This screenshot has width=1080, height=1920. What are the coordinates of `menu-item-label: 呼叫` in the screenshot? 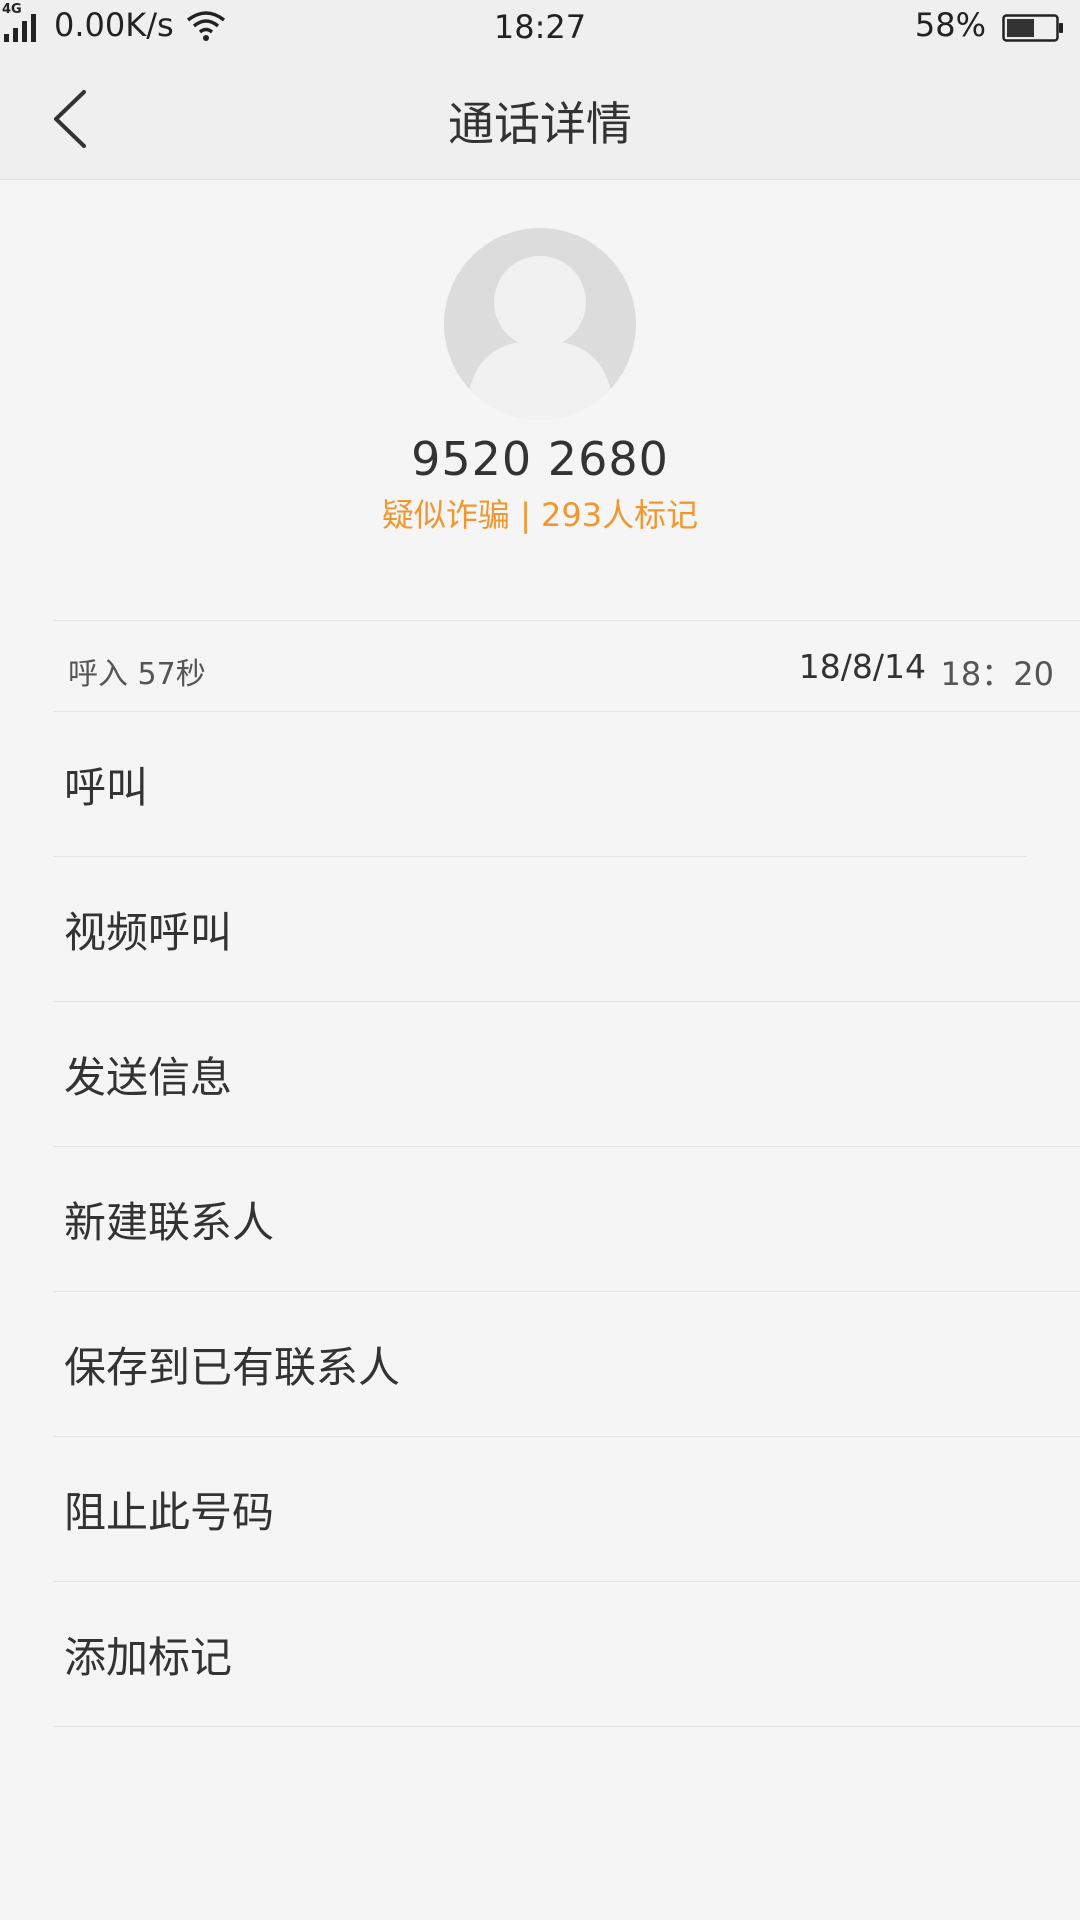 It's located at (106, 787).